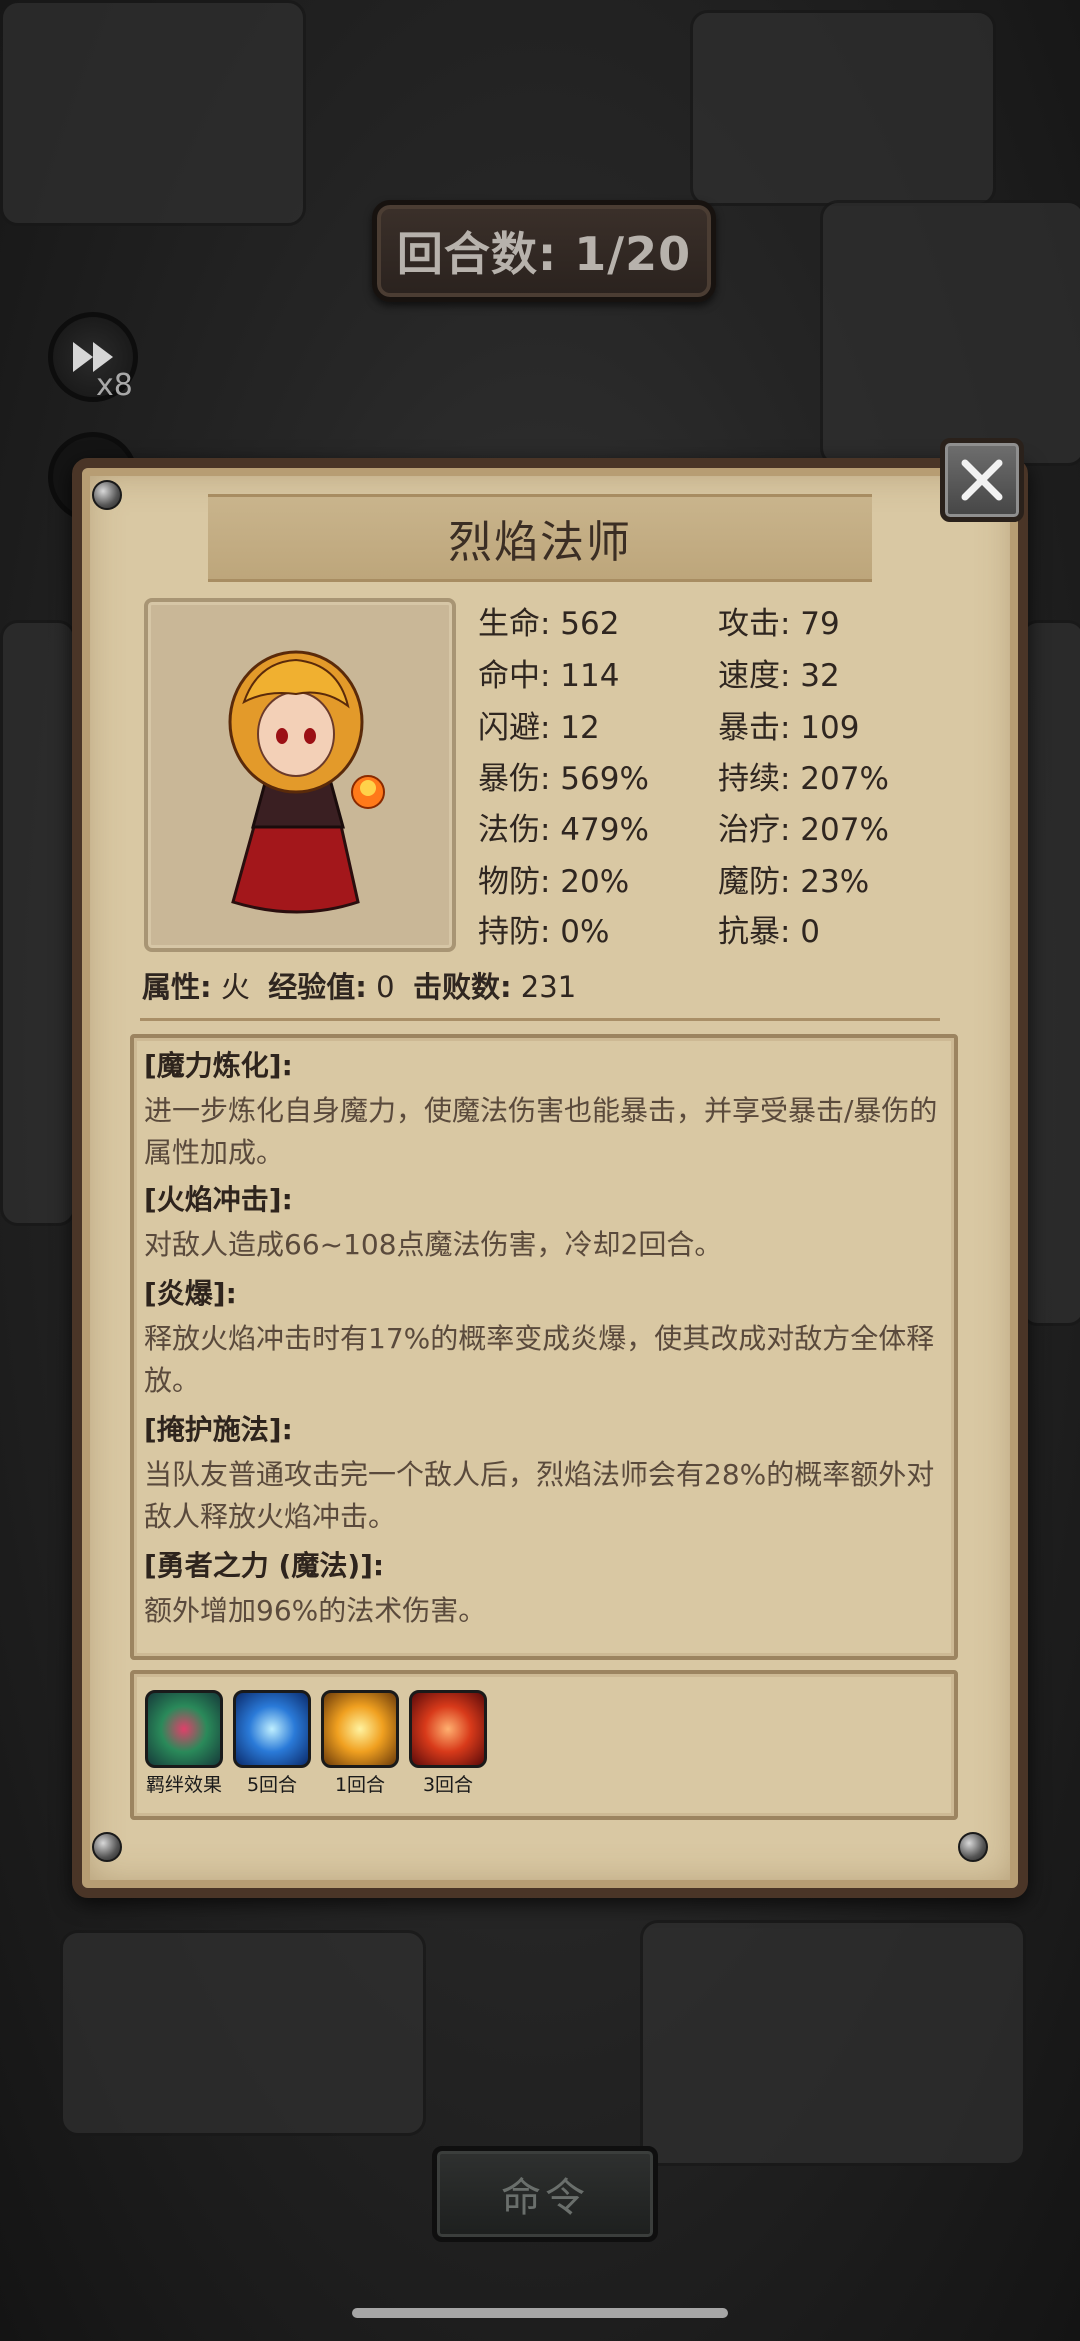 The height and width of the screenshot is (2341, 1080). What do you see at coordinates (544, 1223) in the screenshot?
I see `skill-item: [火焰冲击]: 对敌人造成66~108点魔法伤害，冷却2回合。` at bounding box center [544, 1223].